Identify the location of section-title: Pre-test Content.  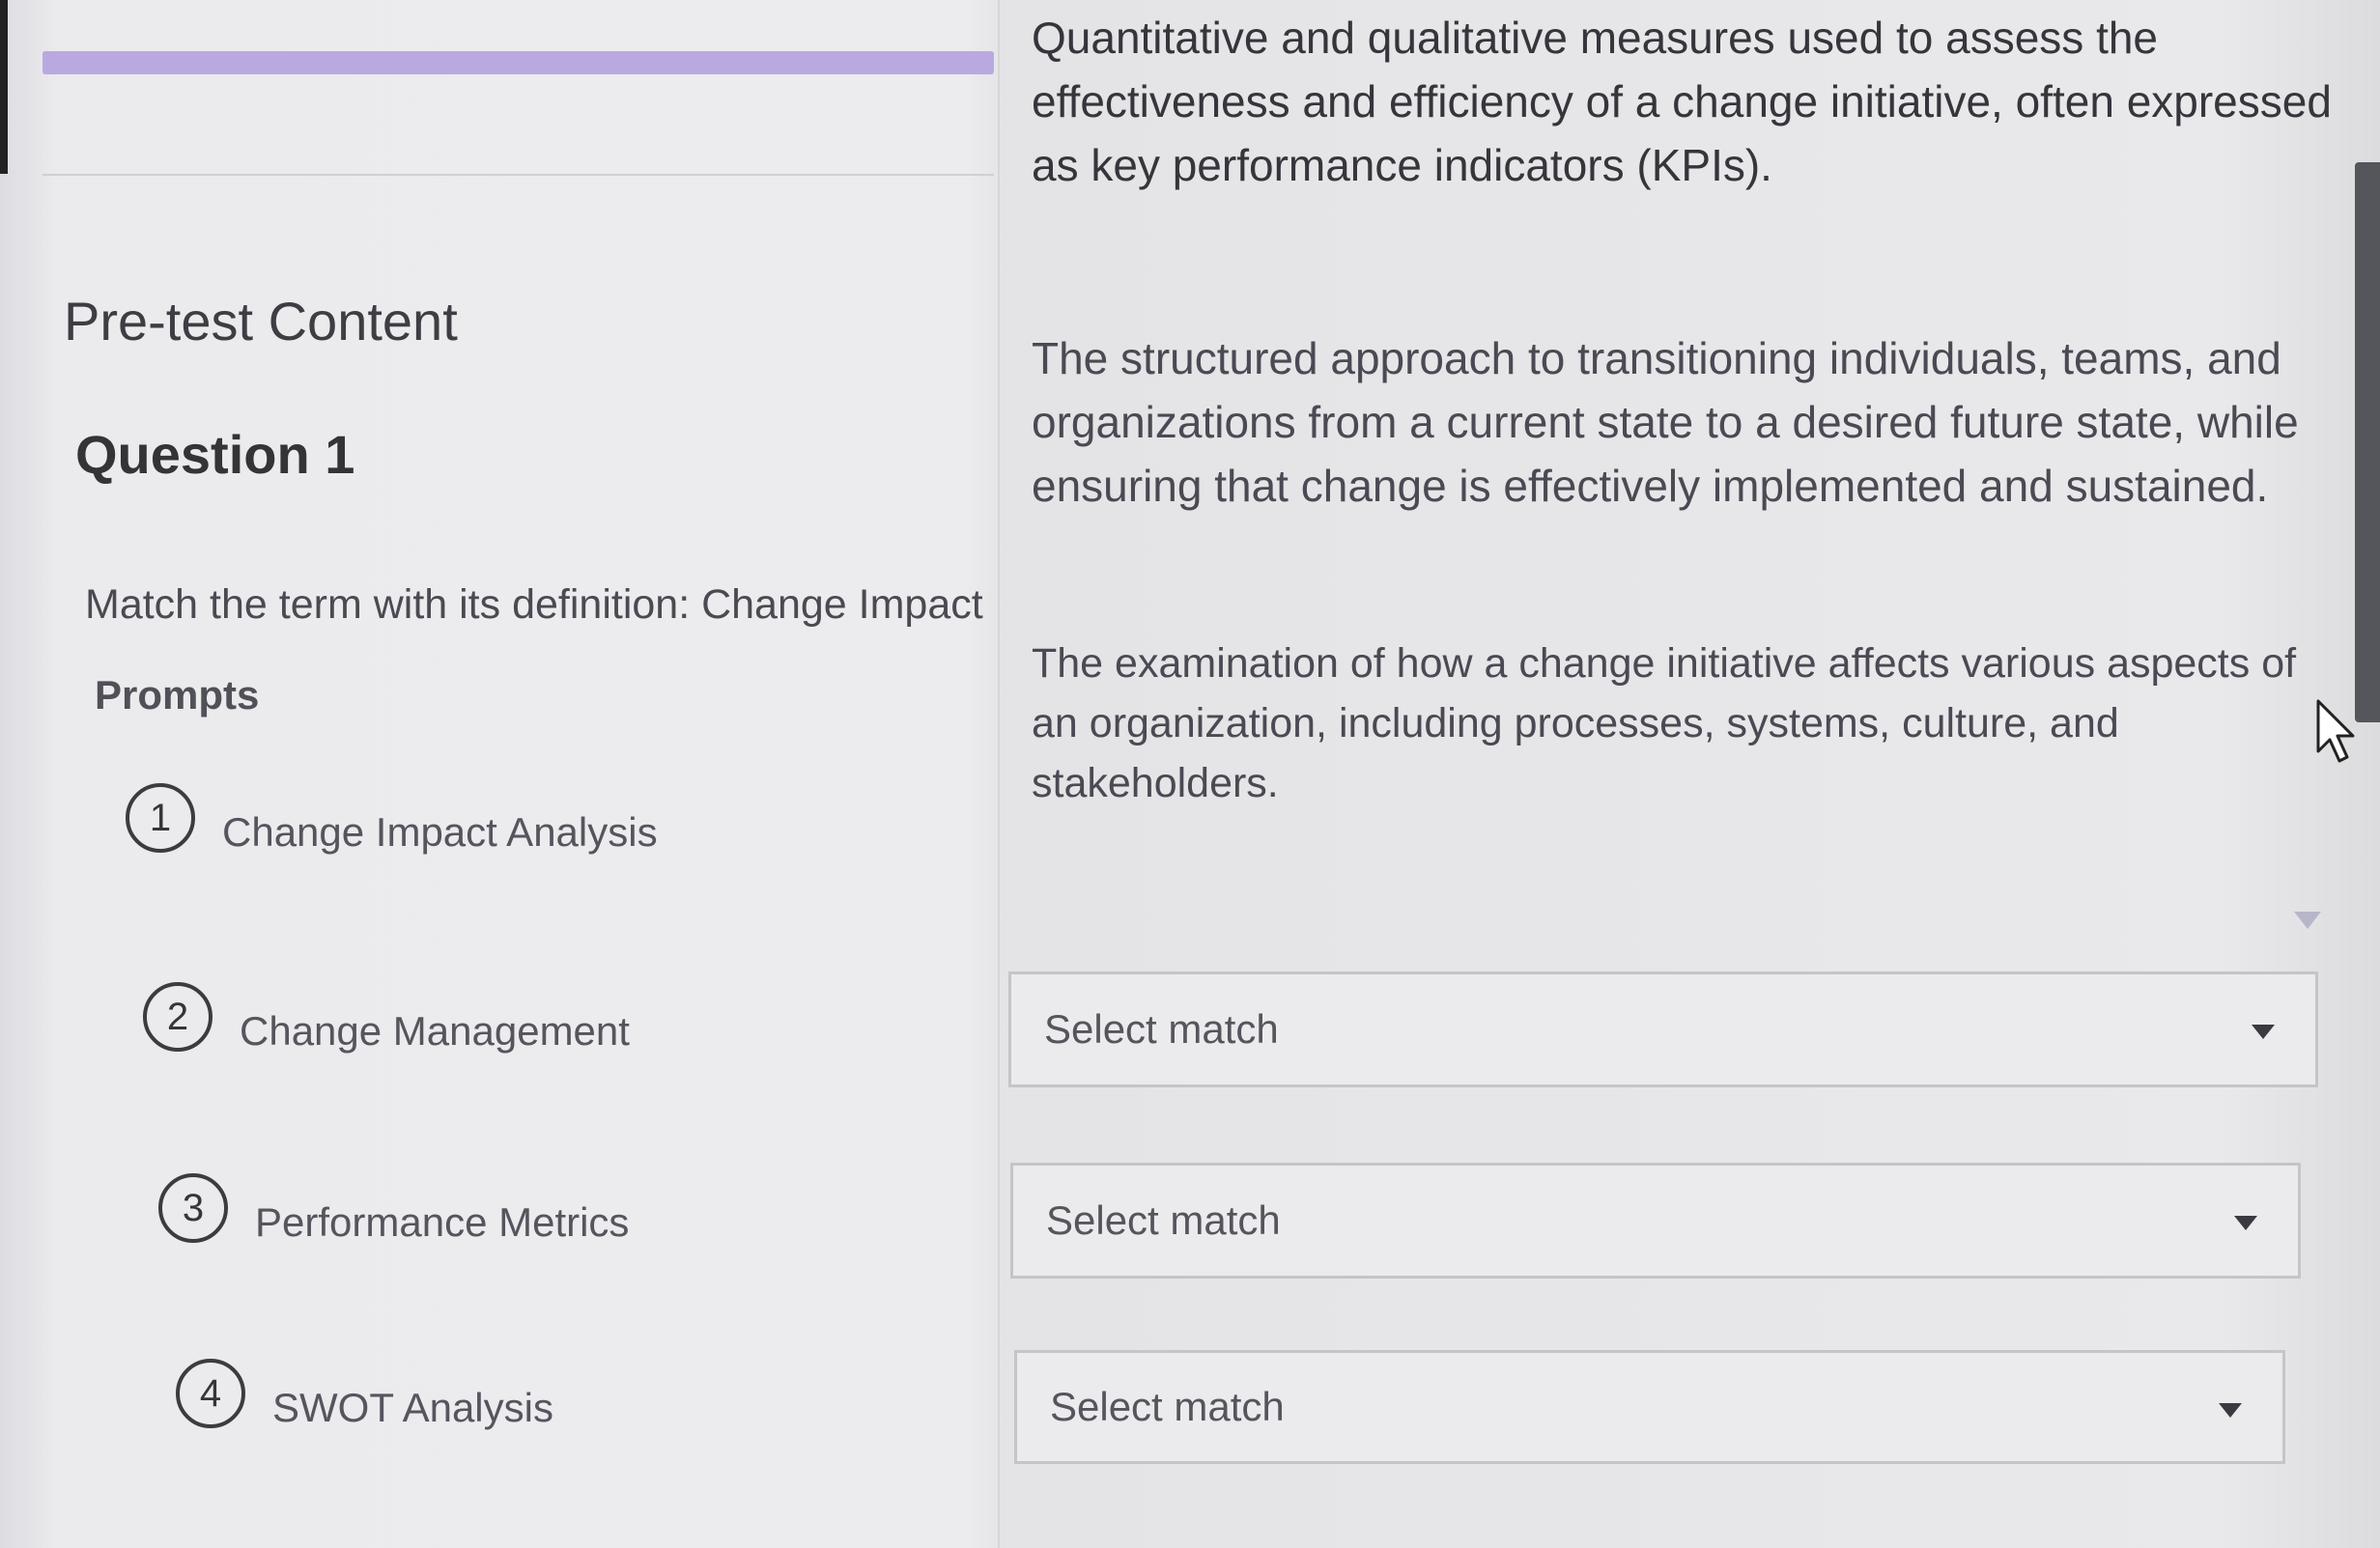
(261, 321).